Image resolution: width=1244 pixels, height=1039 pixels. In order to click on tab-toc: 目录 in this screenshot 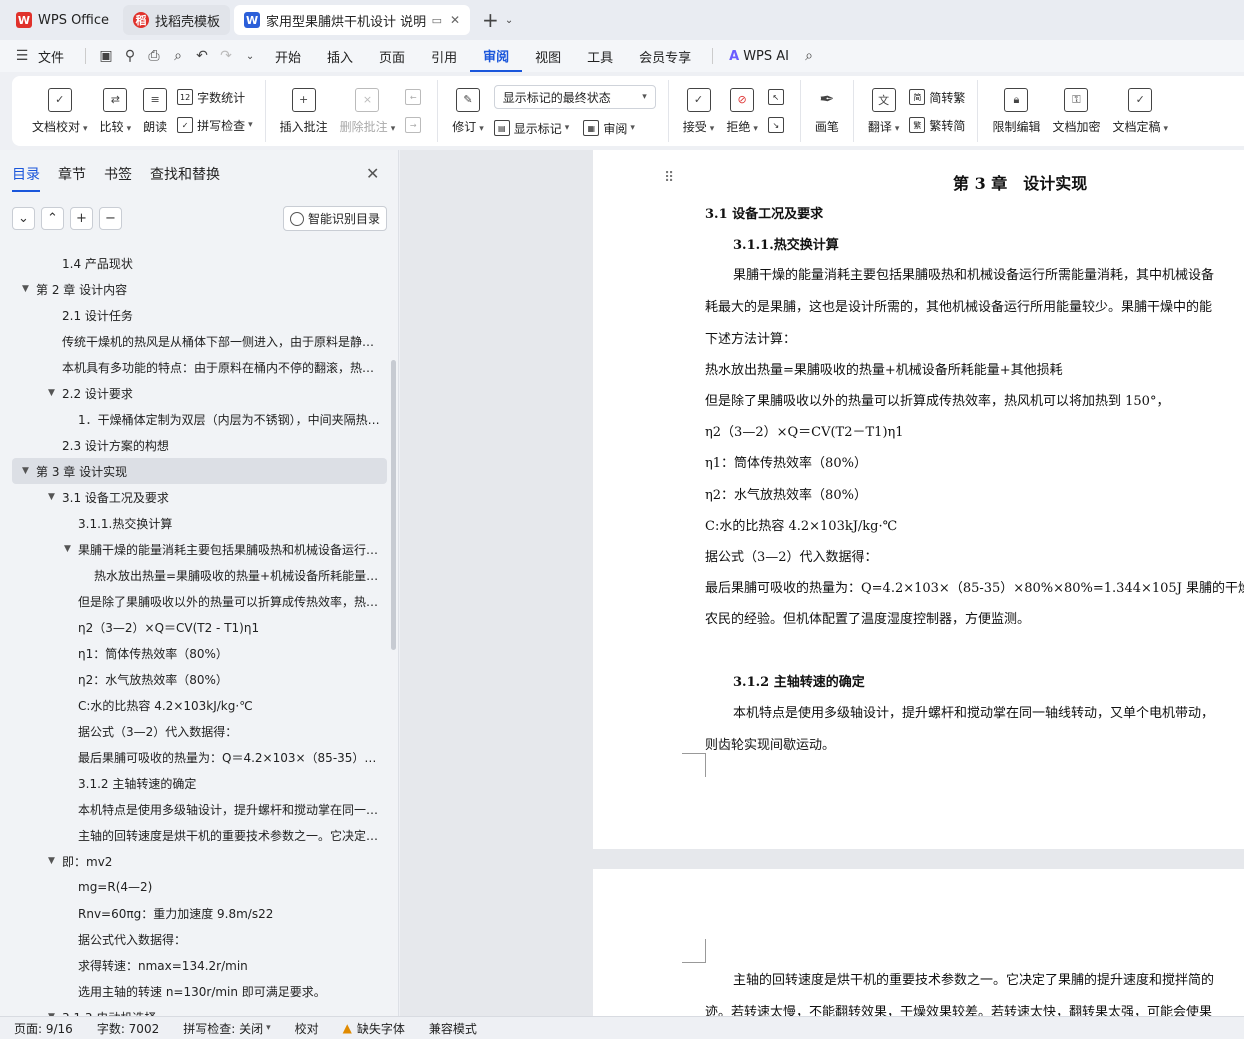, I will do `click(26, 178)`.